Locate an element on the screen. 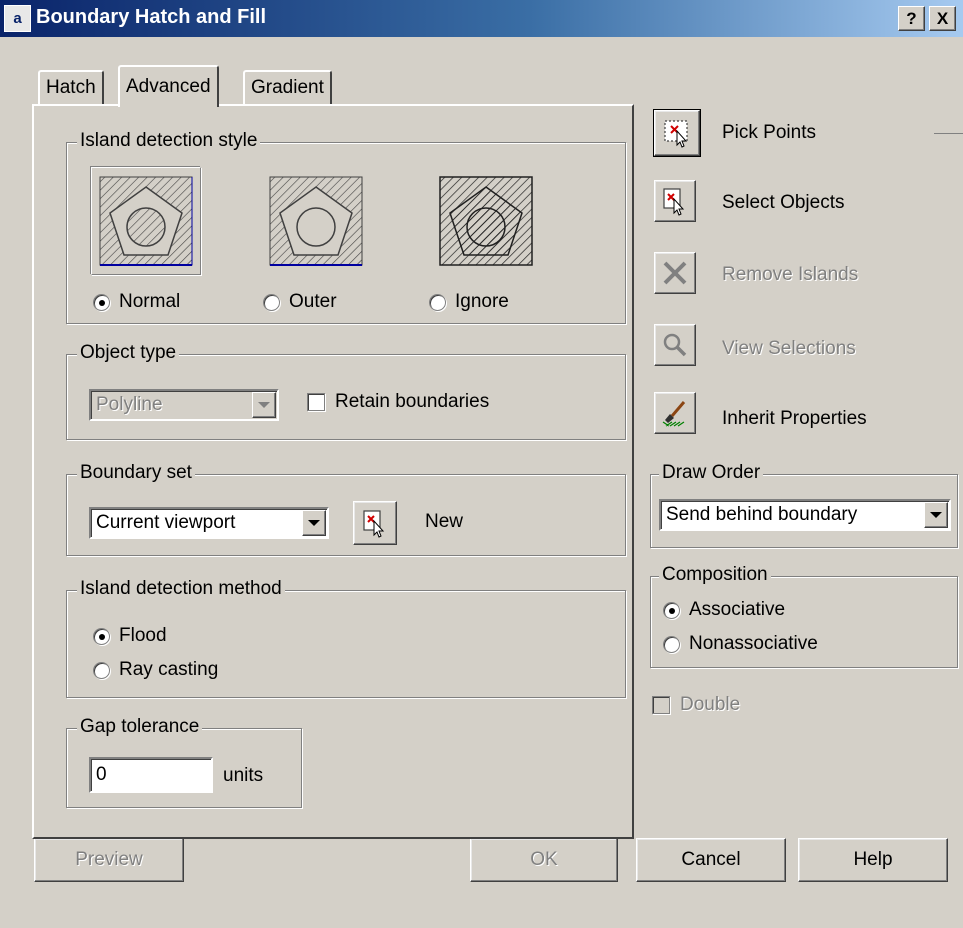 This screenshot has width=963, height=928. radio-associative: Associative is located at coordinates (724, 610).